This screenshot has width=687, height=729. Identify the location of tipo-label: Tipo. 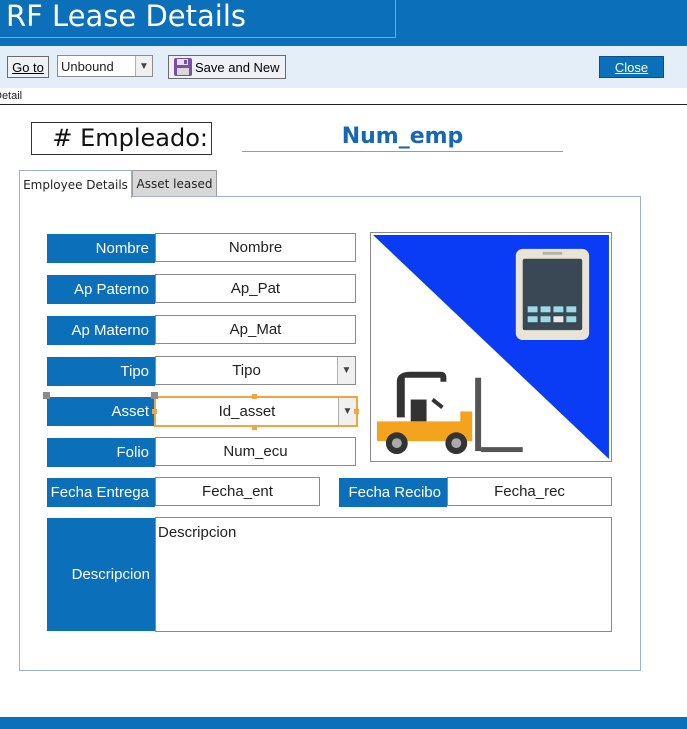
(101, 371).